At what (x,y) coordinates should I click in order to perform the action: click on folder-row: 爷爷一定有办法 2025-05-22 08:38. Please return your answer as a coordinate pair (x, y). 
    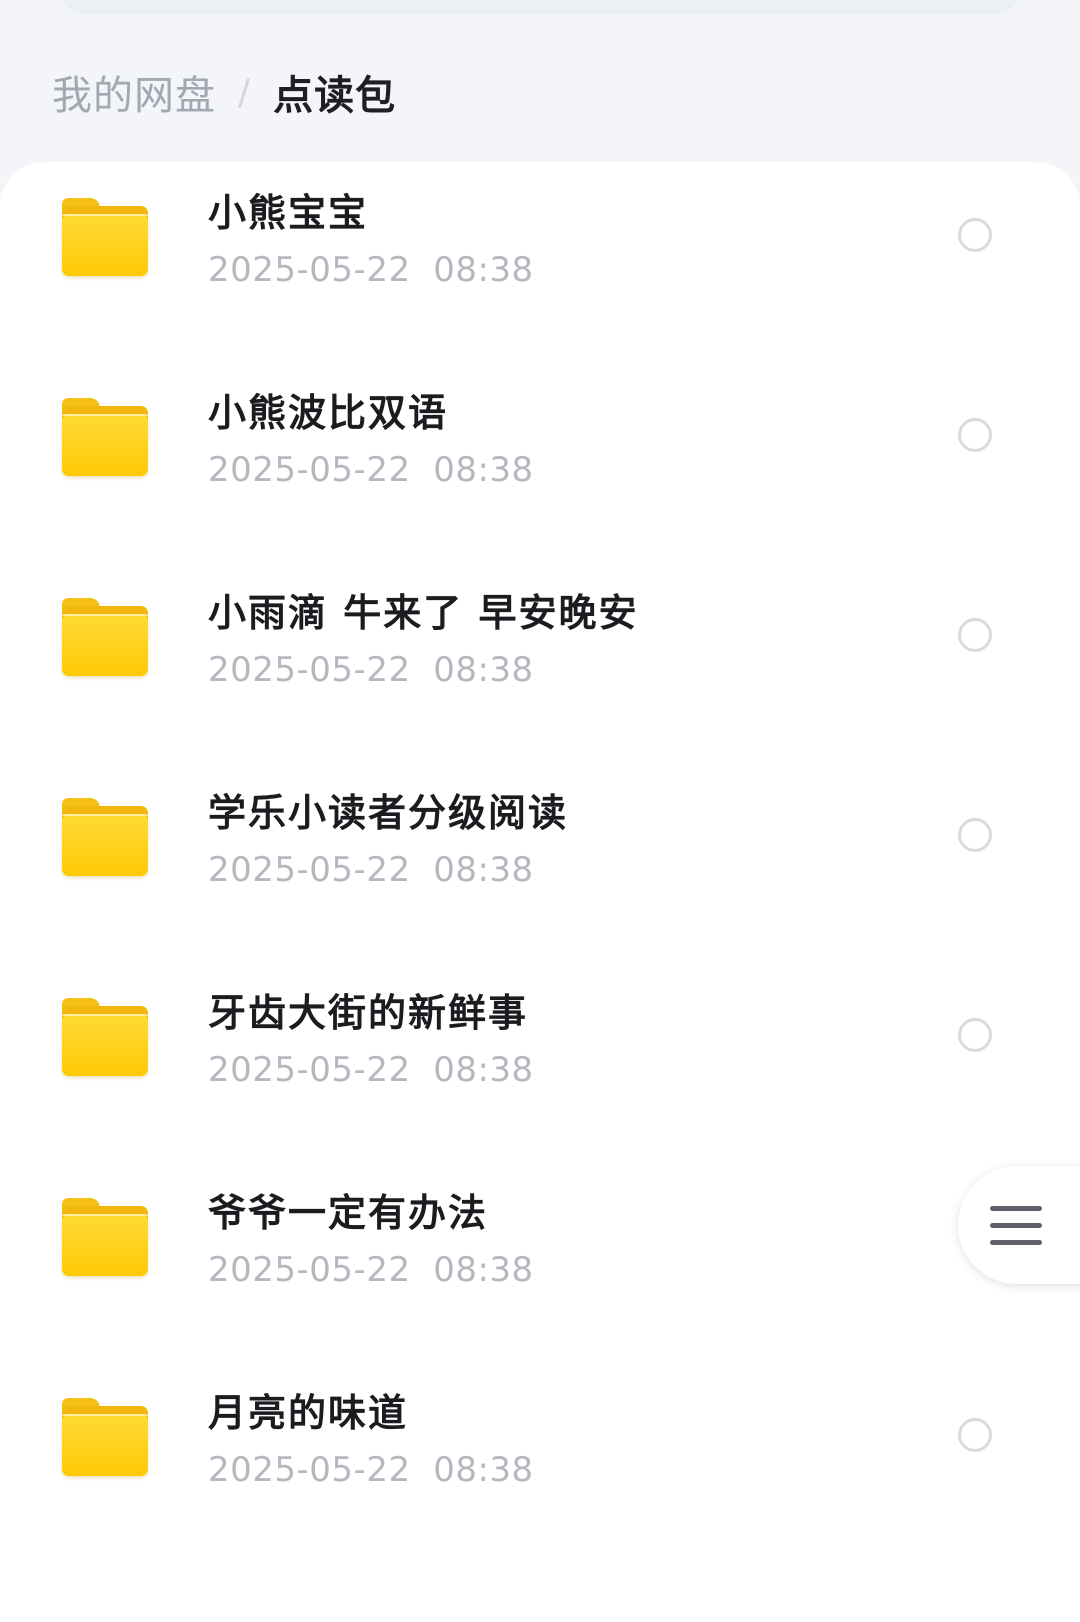
    Looking at the image, I should click on (540, 1262).